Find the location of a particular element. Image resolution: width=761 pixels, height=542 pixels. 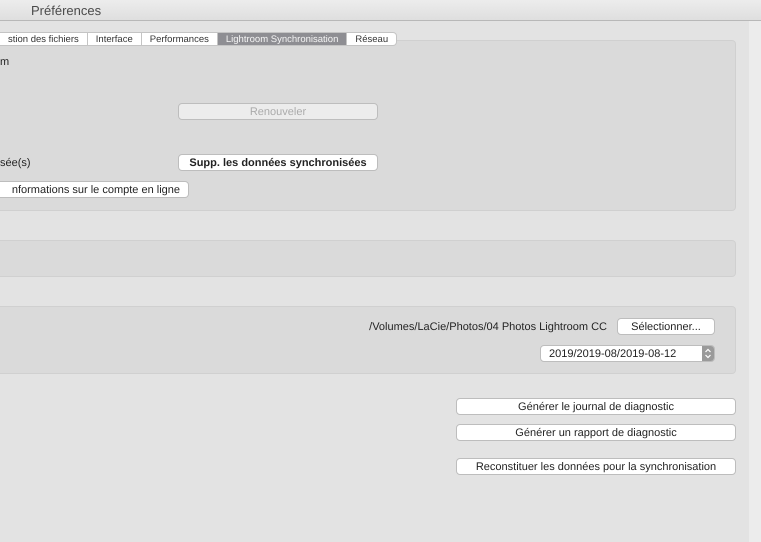

delete-synced-button: Supp. les données synchronisées is located at coordinates (278, 162).